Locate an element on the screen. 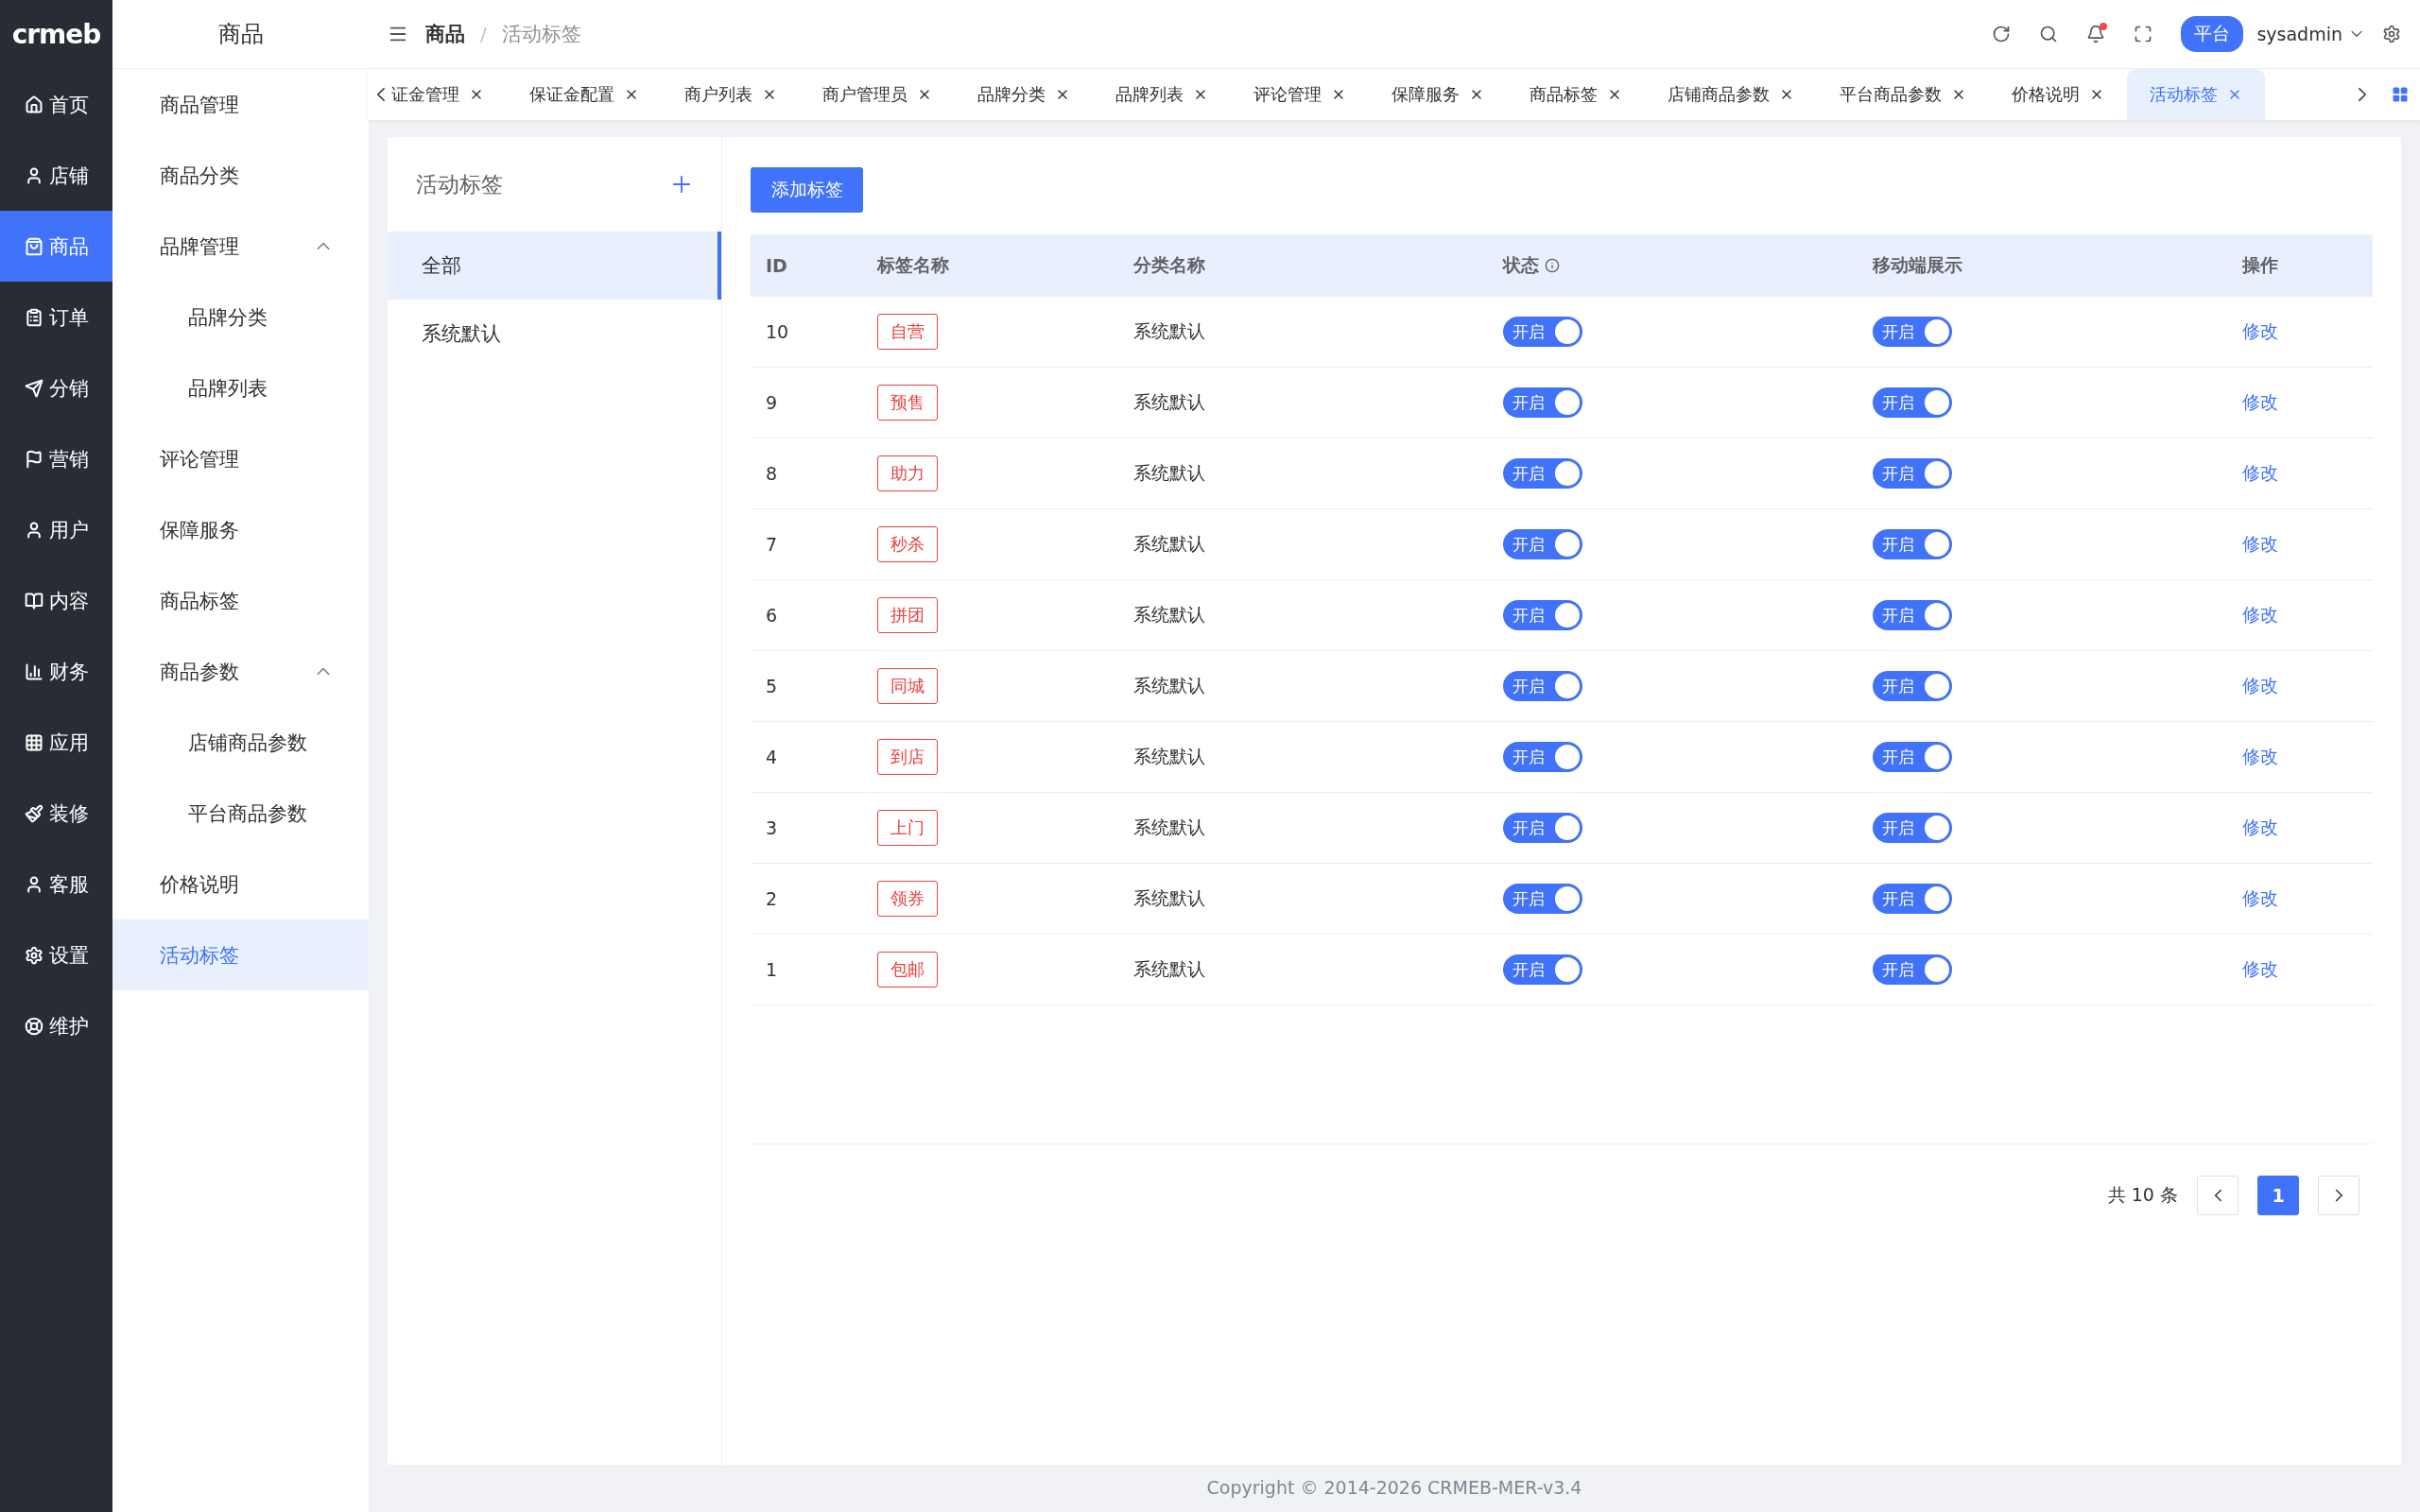 The image size is (2420, 1512). menu-item: 品牌管理 is located at coordinates (241, 246).